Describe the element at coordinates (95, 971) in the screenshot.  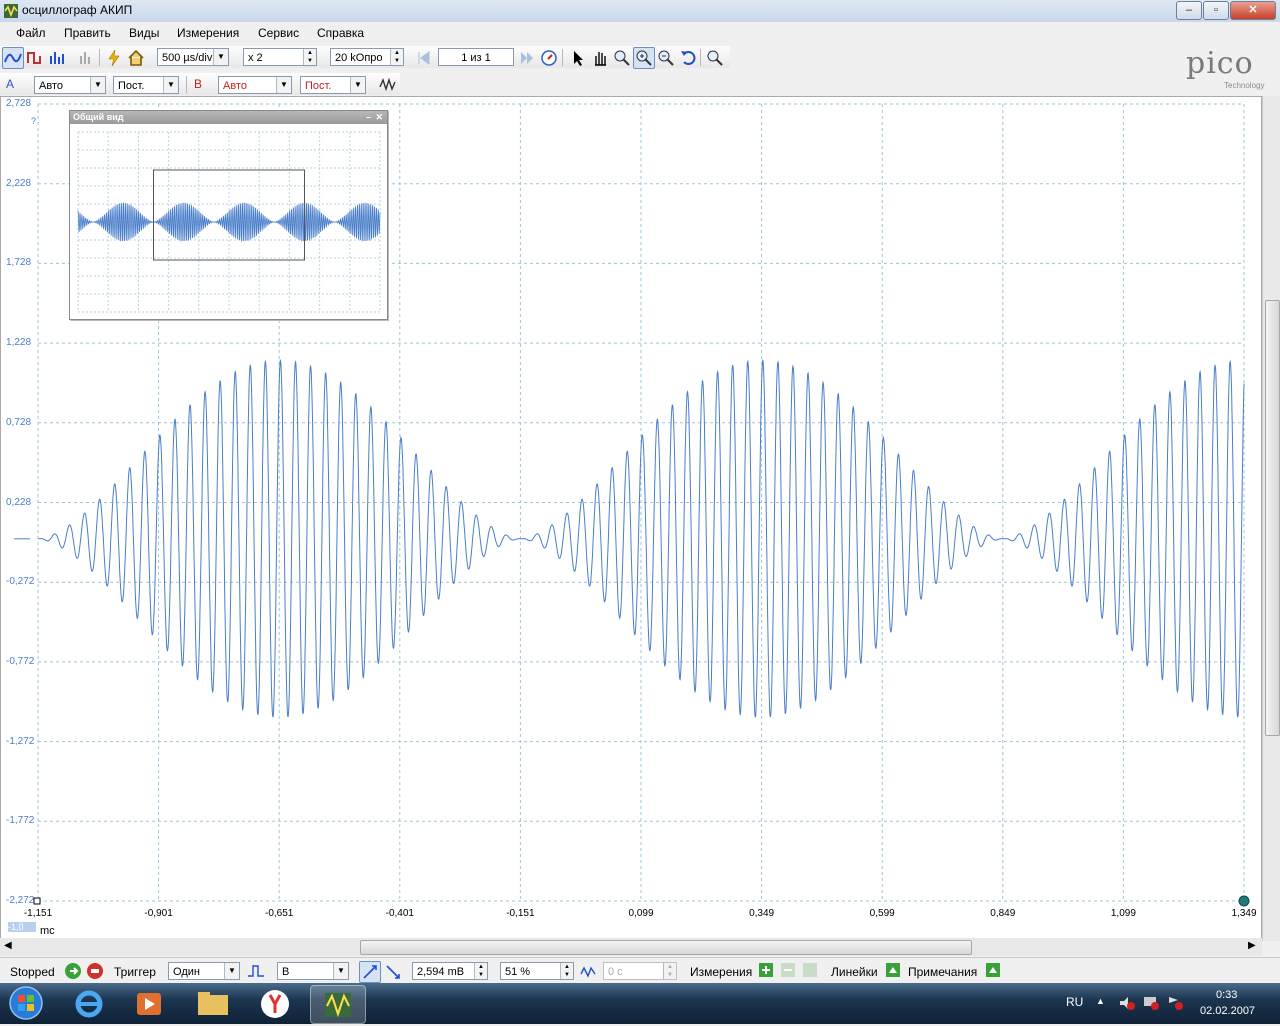
I see `stop-icon` at that location.